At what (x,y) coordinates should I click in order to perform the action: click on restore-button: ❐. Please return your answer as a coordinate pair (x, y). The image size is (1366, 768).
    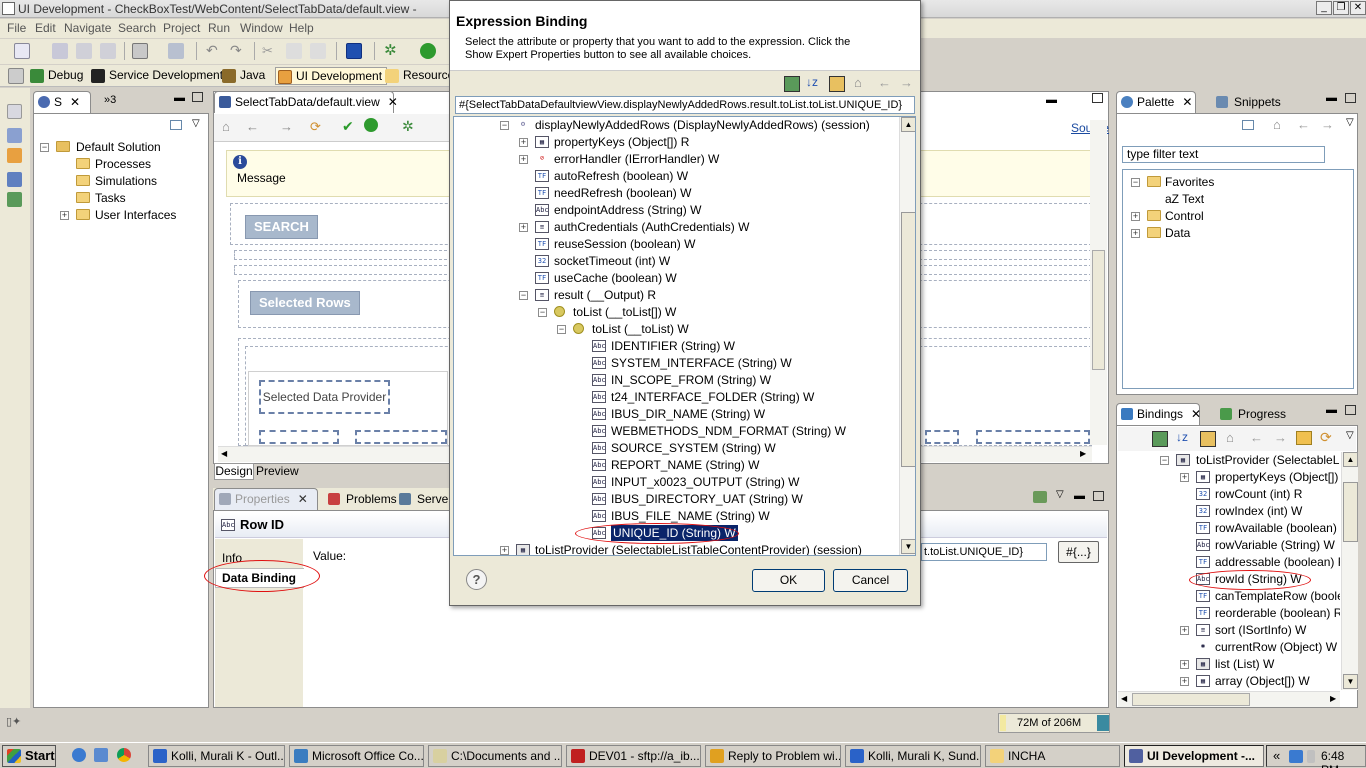
    Looking at the image, I should click on (1341, 8).